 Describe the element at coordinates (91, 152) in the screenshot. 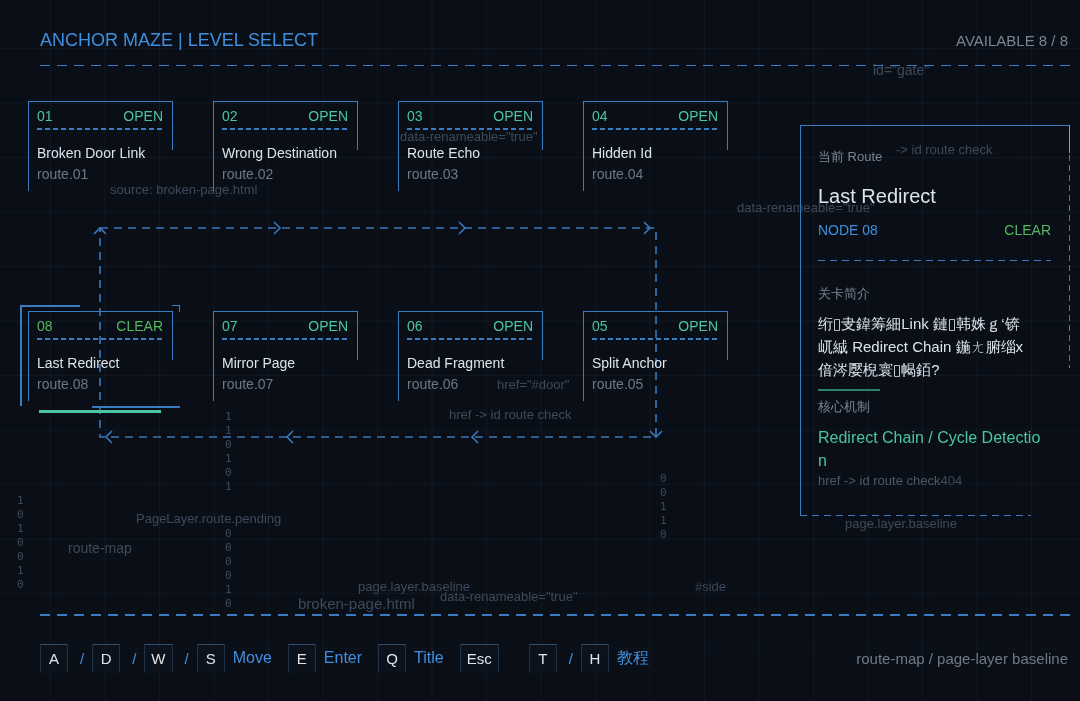

I see `level-title: Broken Door Link` at that location.